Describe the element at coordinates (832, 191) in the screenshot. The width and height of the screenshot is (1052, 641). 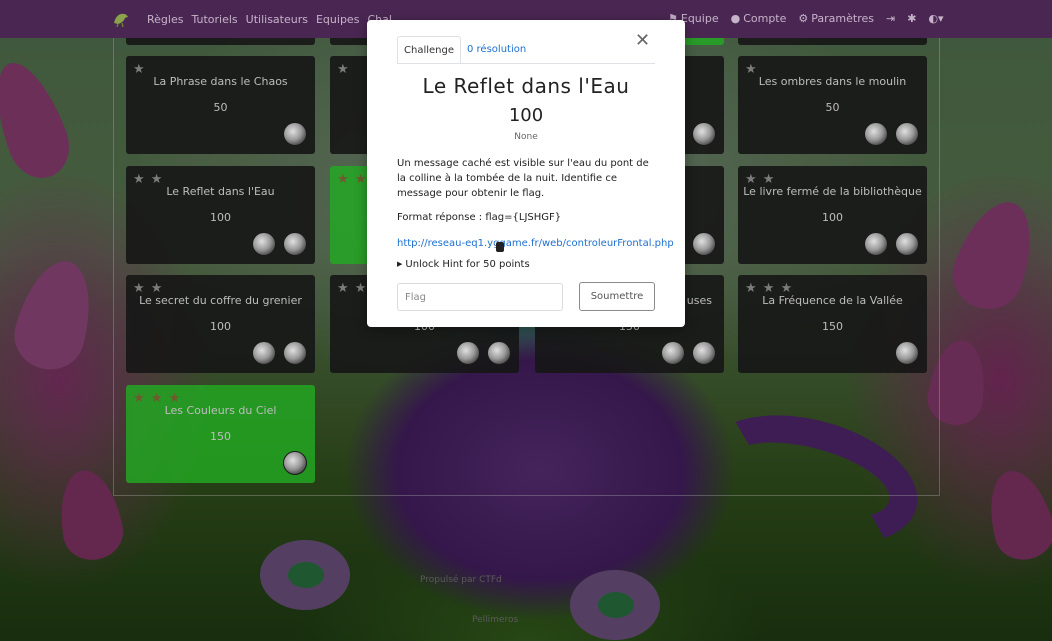
I see `challenge-title: Le livre fermé de la bibliothèque` at that location.